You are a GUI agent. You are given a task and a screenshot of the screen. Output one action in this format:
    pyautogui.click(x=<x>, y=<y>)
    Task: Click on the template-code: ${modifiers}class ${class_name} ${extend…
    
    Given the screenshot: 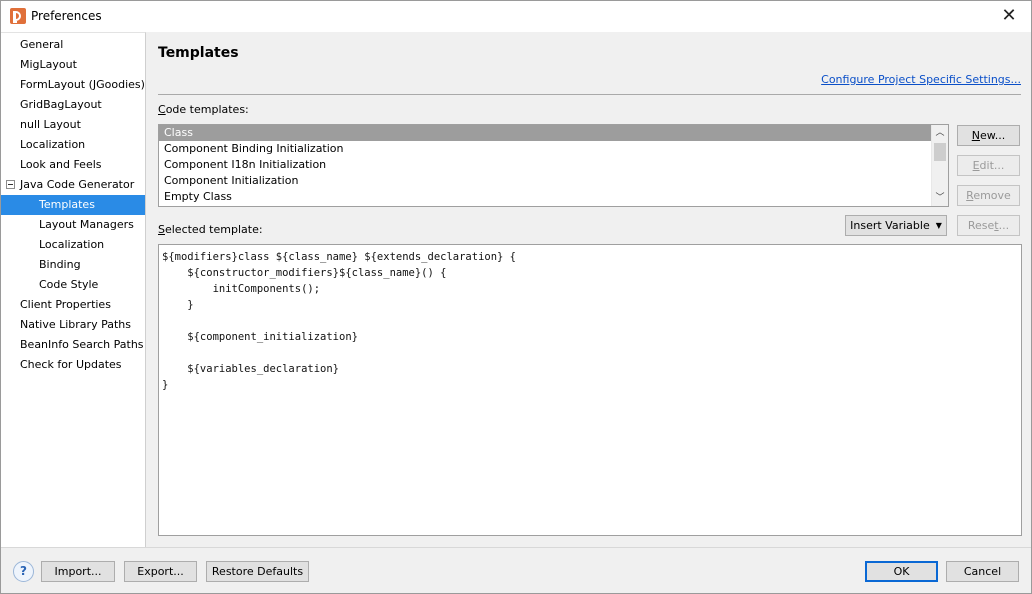 What is the action you would take?
    pyautogui.click(x=339, y=321)
    